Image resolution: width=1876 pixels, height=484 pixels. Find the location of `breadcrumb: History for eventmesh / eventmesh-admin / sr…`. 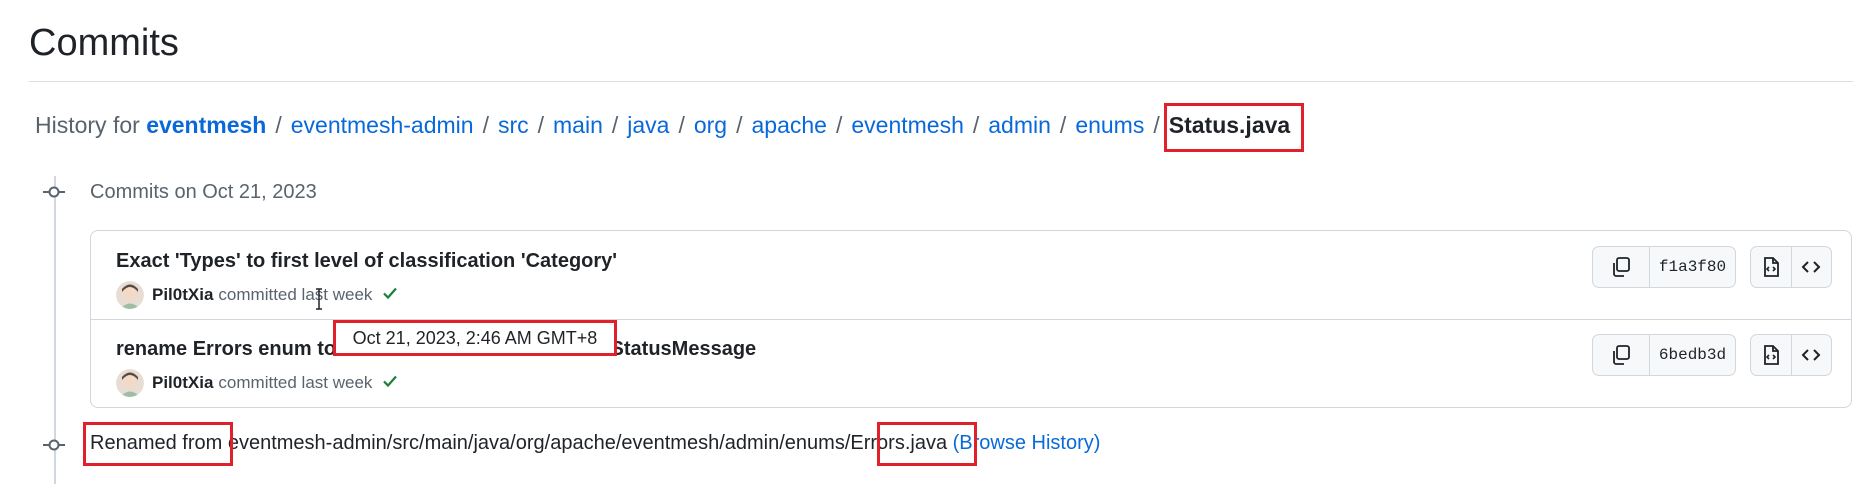

breadcrumb: History for eventmesh / eventmesh-admin / sr… is located at coordinates (662, 125).